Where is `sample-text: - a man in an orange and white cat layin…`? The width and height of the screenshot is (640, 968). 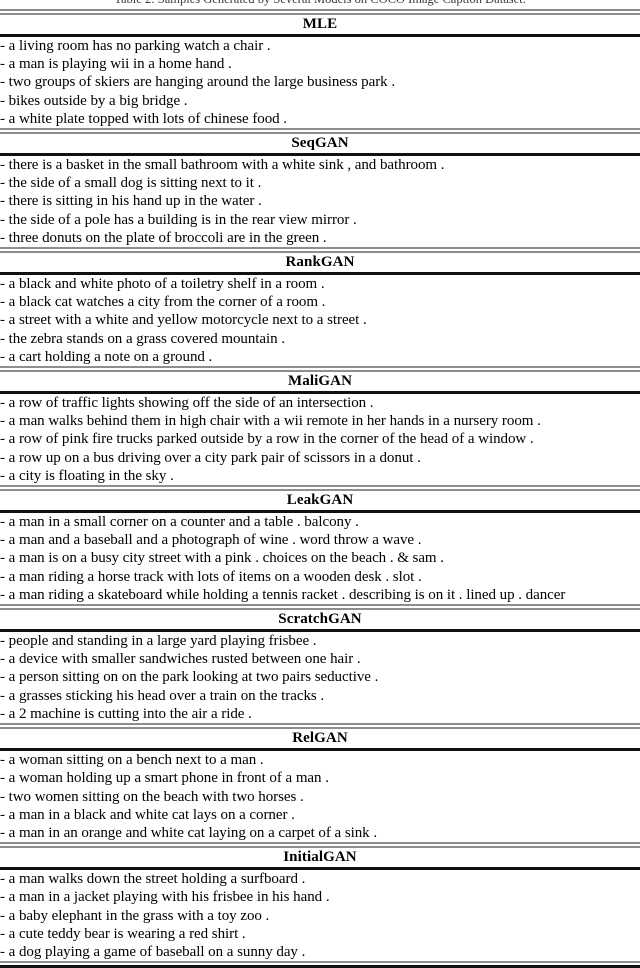
sample-text: - a man in an orange and white cat layin… is located at coordinates (189, 832).